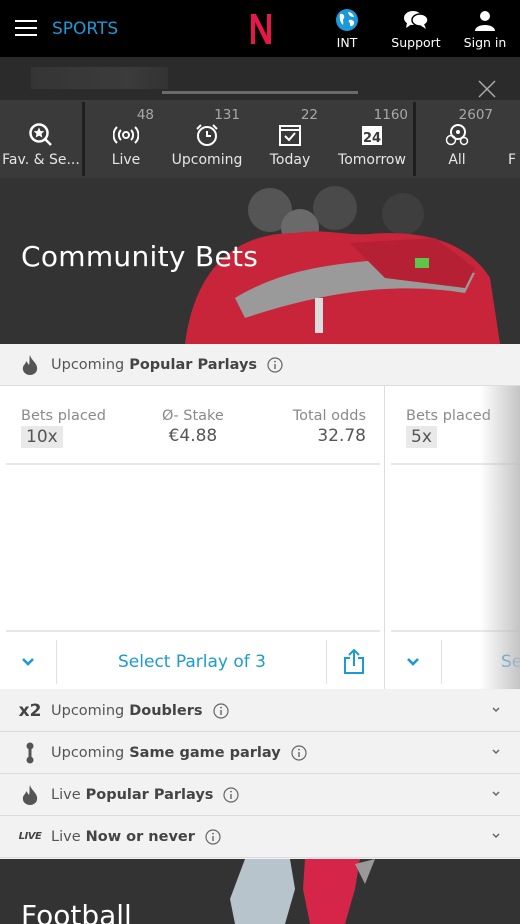  I want to click on tab-more: F, so click(514, 139).